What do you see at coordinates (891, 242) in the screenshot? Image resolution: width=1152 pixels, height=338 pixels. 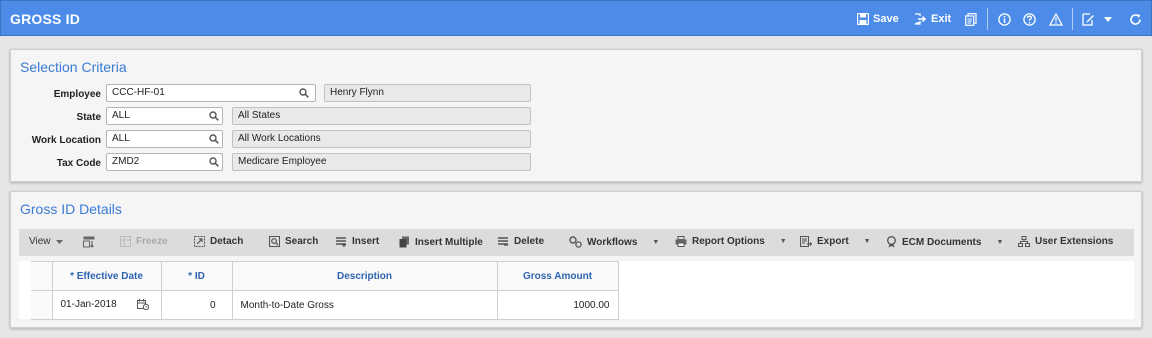 I see `ecm-documents-icon` at bounding box center [891, 242].